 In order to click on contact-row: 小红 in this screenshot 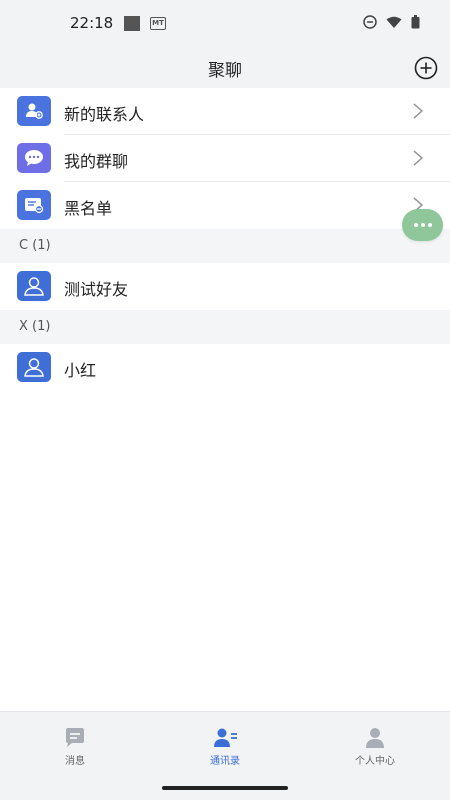, I will do `click(225, 367)`.